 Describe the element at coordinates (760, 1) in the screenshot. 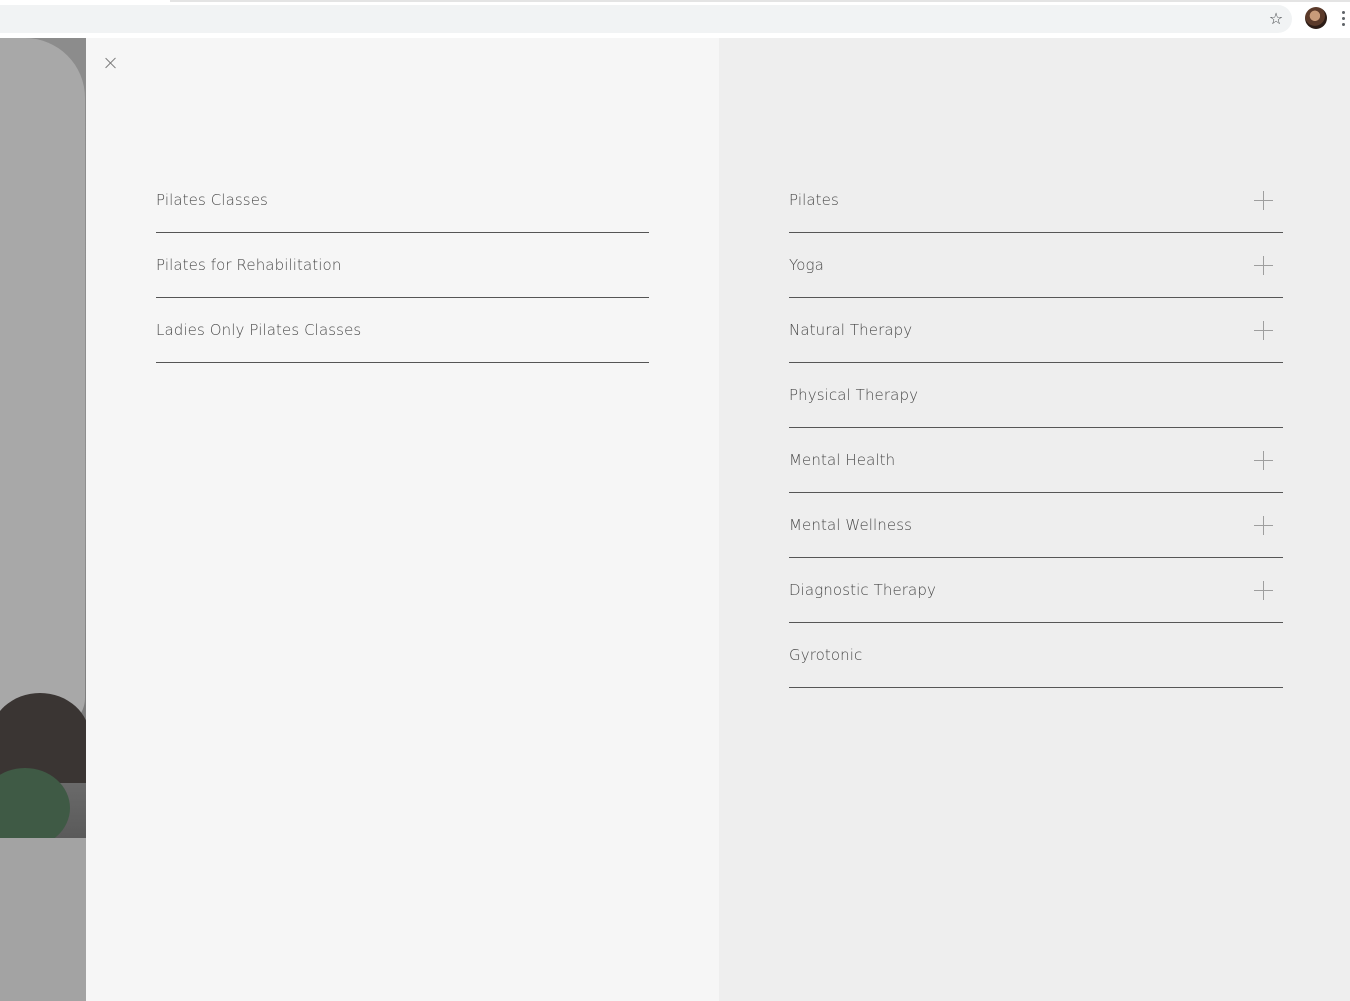

I see `browser-tab-edge` at that location.